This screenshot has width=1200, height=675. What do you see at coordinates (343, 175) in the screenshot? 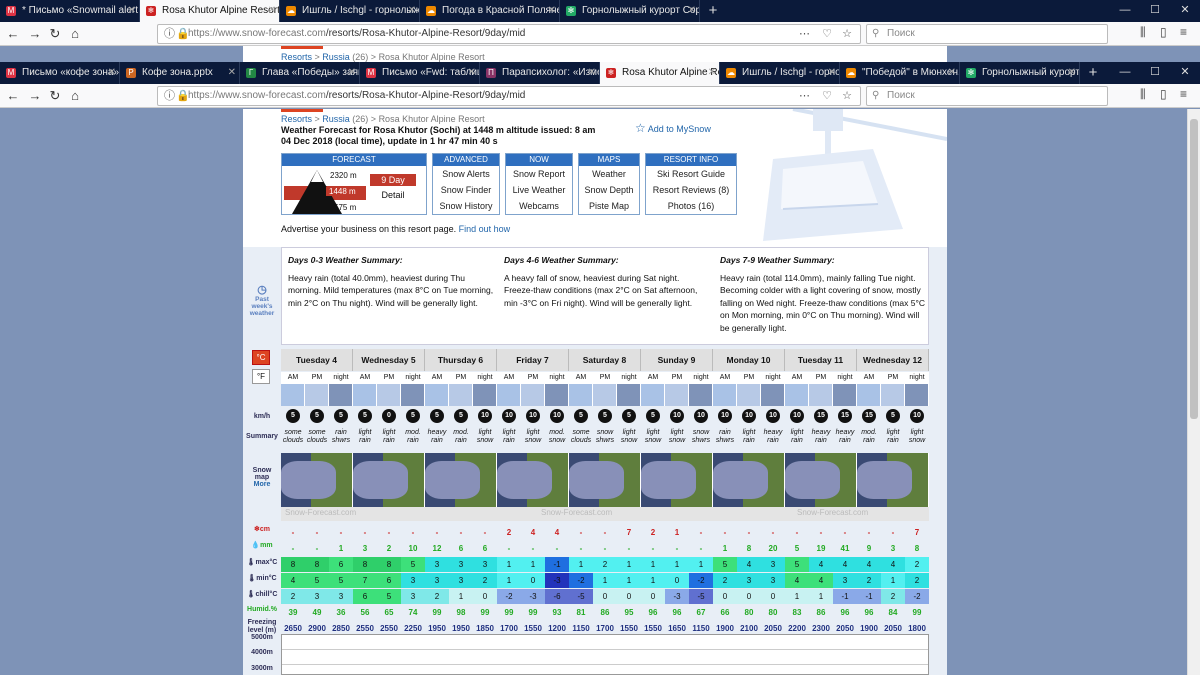
I see `elevation-top: 2320 m` at bounding box center [343, 175].